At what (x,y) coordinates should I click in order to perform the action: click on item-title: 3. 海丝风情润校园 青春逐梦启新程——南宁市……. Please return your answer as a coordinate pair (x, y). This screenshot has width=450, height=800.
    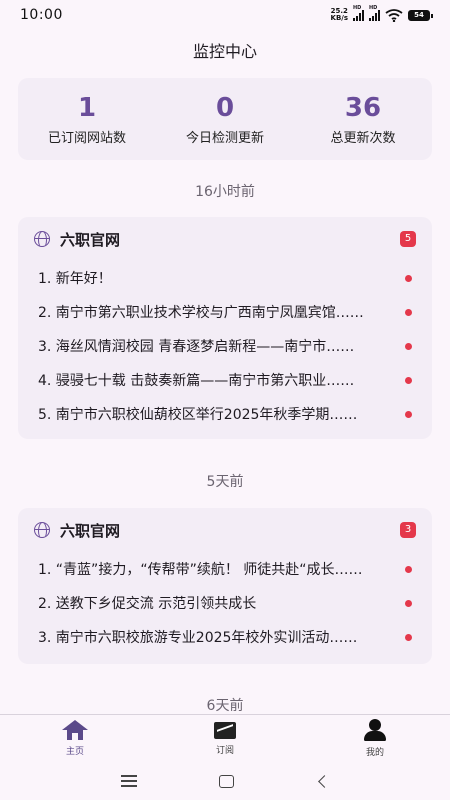
    Looking at the image, I should click on (196, 347).